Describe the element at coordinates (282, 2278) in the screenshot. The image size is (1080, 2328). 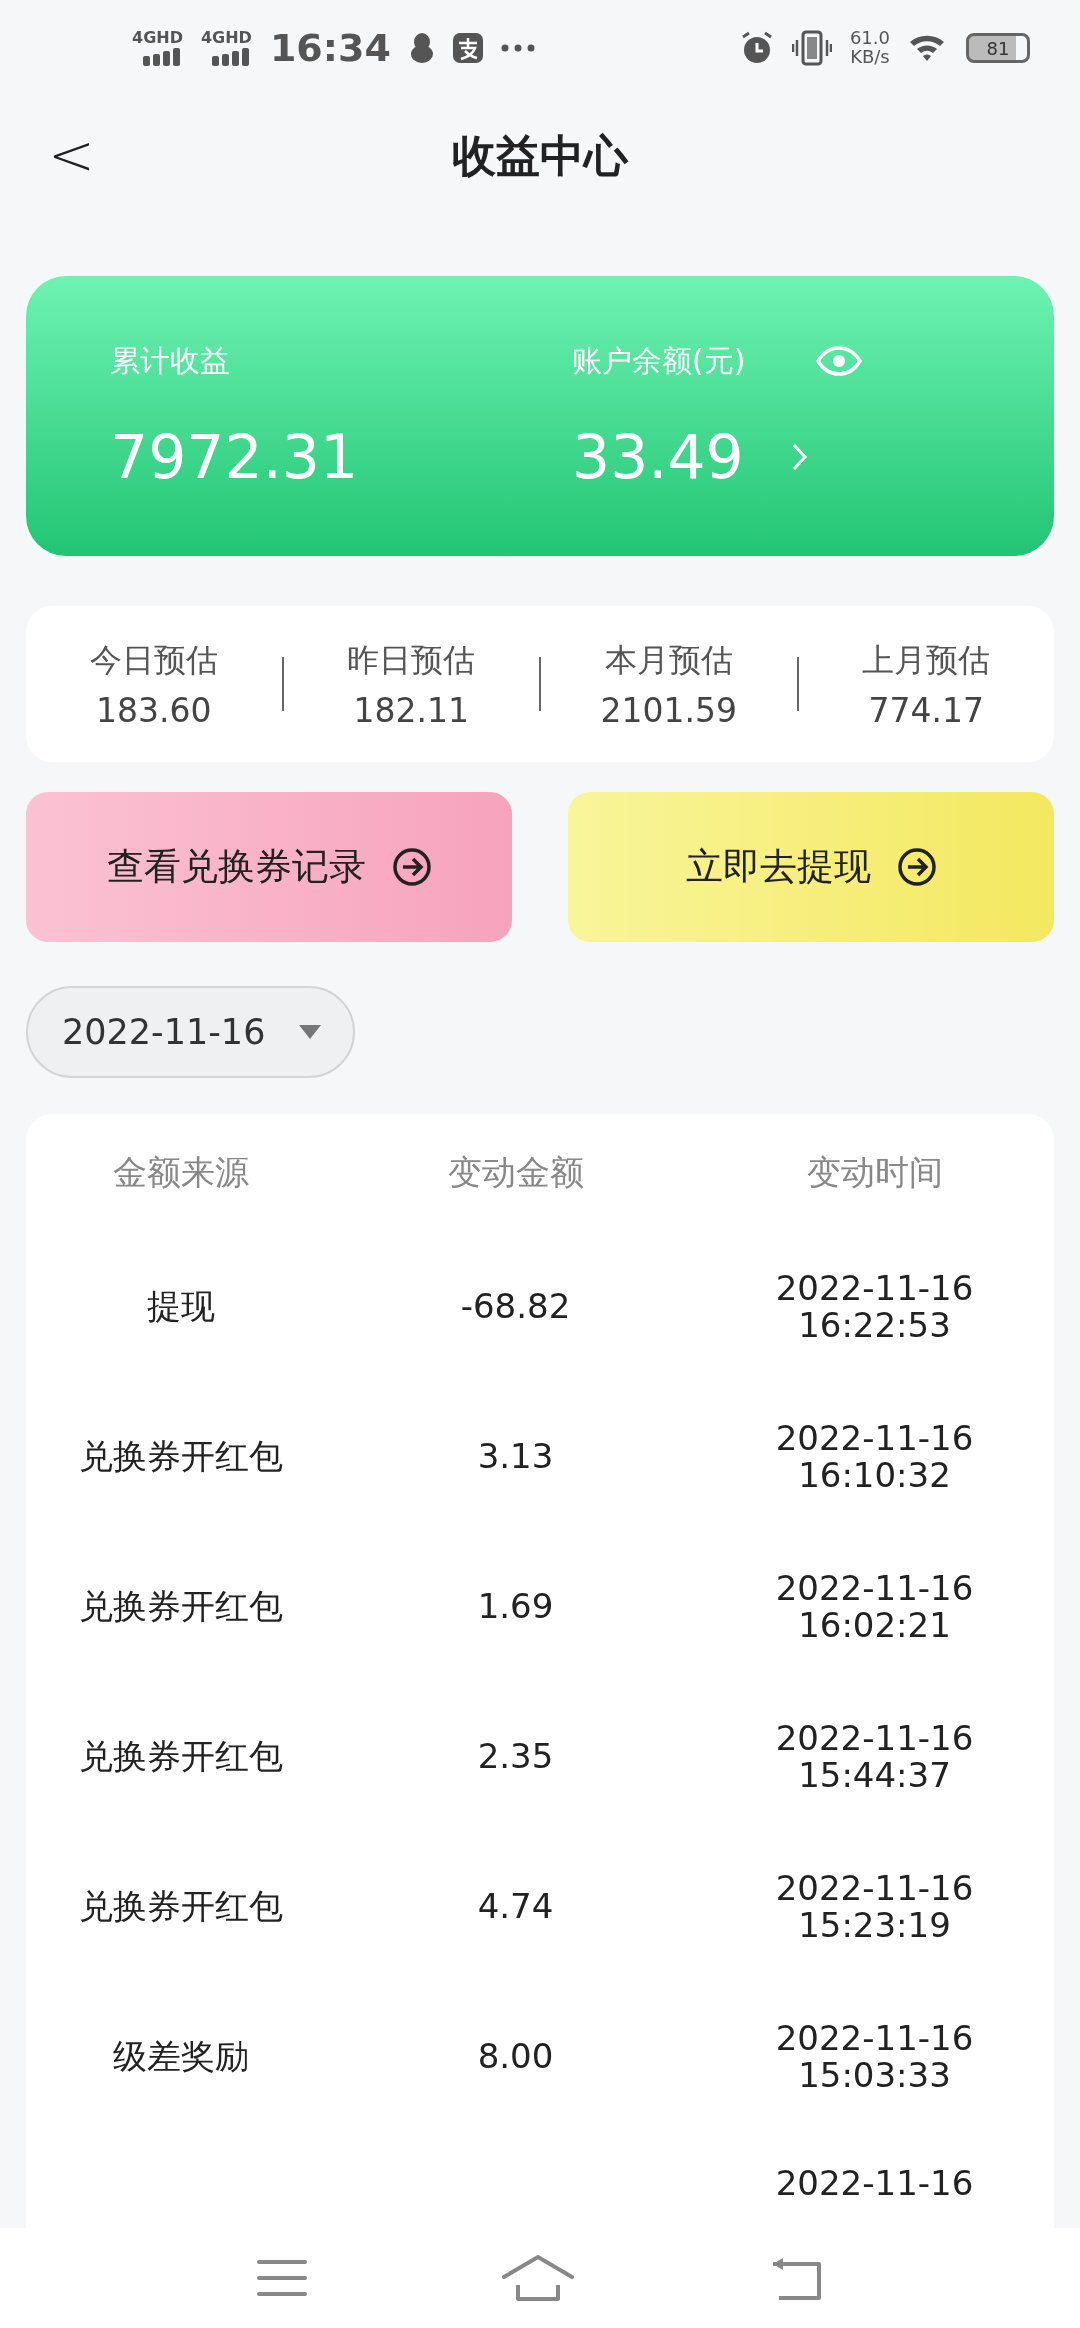
I see `menu-icon` at that location.